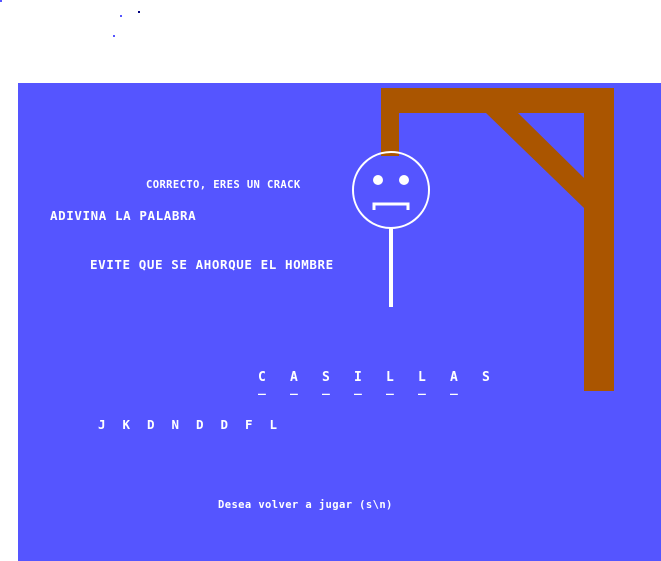  What do you see at coordinates (599, 239) in the screenshot?
I see `gallows-pole` at bounding box center [599, 239].